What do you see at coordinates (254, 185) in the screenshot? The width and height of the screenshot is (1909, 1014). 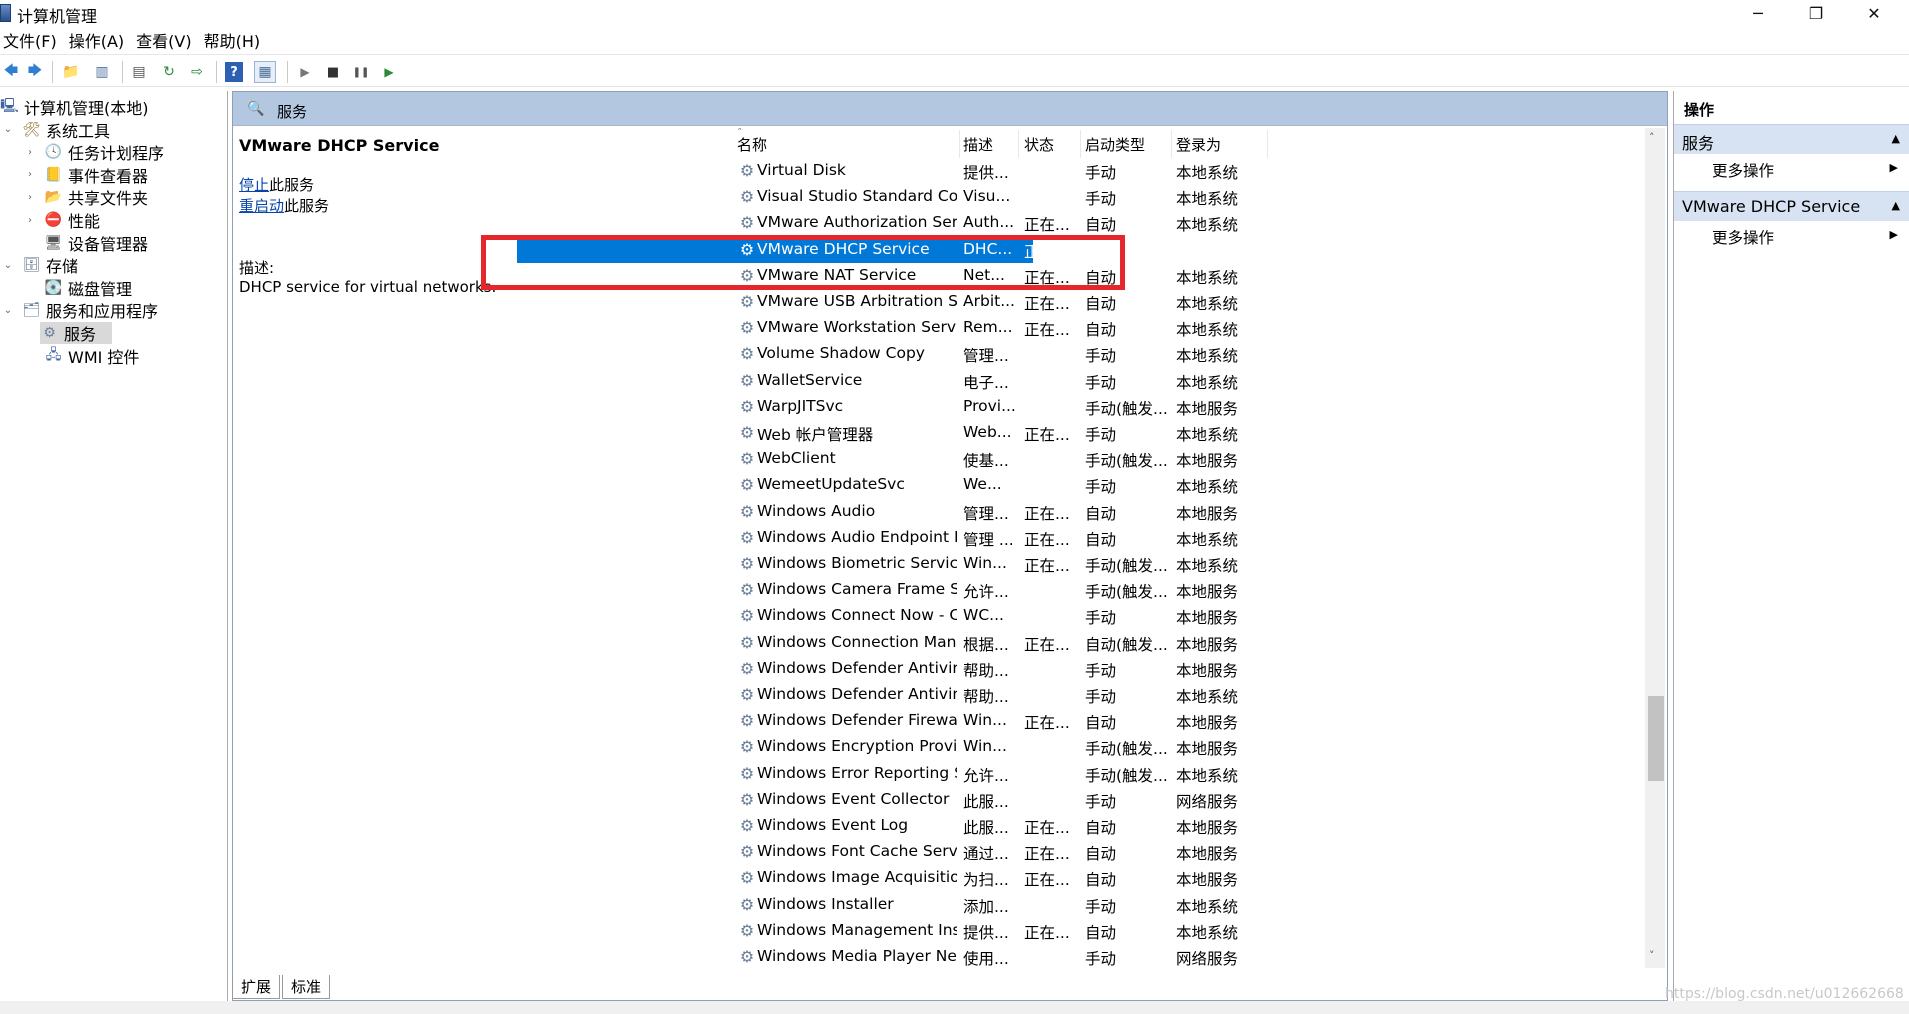 I see `stop-service-link: 停止` at bounding box center [254, 185].